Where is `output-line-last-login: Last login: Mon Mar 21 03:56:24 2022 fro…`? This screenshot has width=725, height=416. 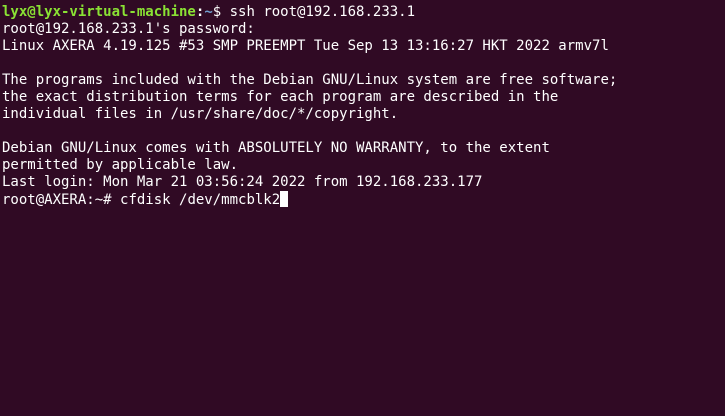
output-line-last-login: Last login: Mon Mar 21 03:56:24 2022 fro… is located at coordinates (242, 182).